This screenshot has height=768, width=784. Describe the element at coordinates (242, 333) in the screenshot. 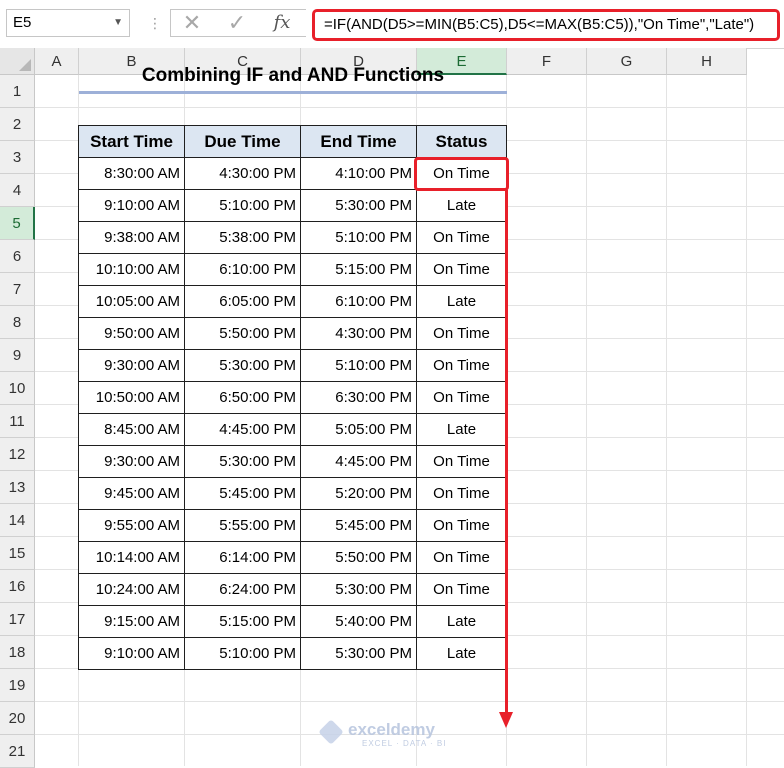

I see `due-time-cell: 5:50:00 PM` at that location.